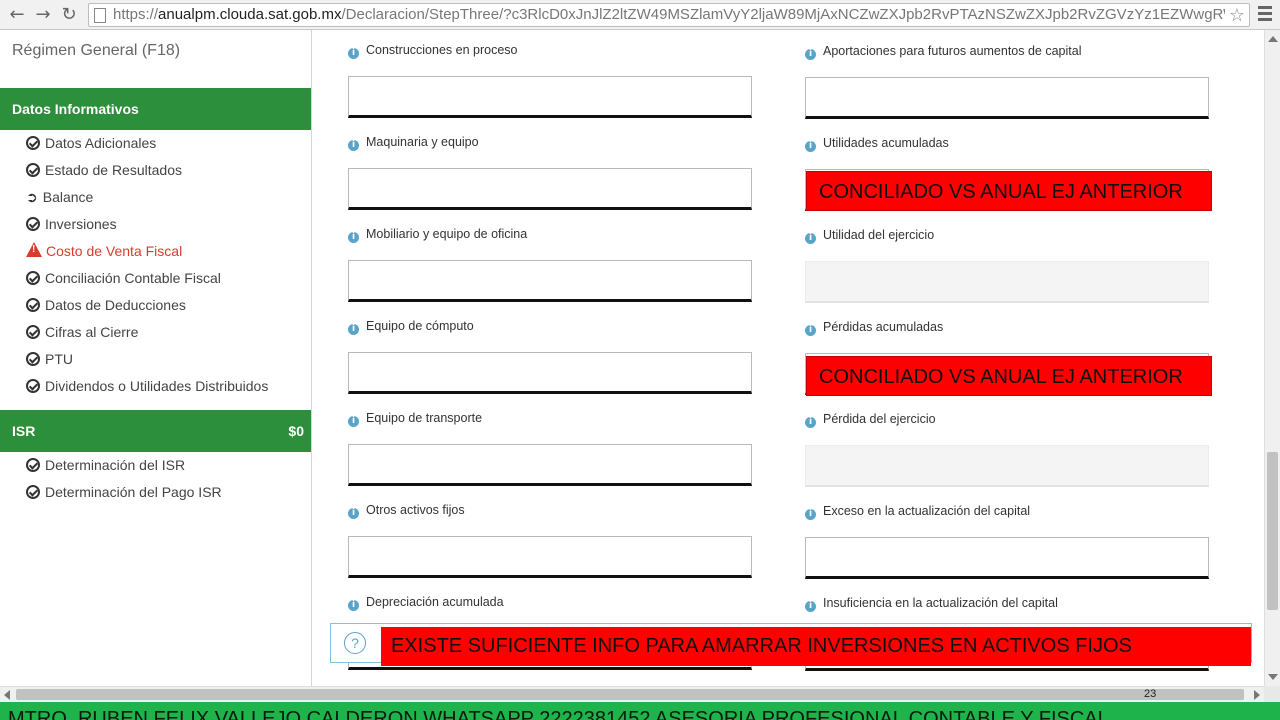 This screenshot has height=720, width=1280. Describe the element at coordinates (114, 251) in the screenshot. I see `sidebar-item-label: Costo de Venta Fiscal` at that location.